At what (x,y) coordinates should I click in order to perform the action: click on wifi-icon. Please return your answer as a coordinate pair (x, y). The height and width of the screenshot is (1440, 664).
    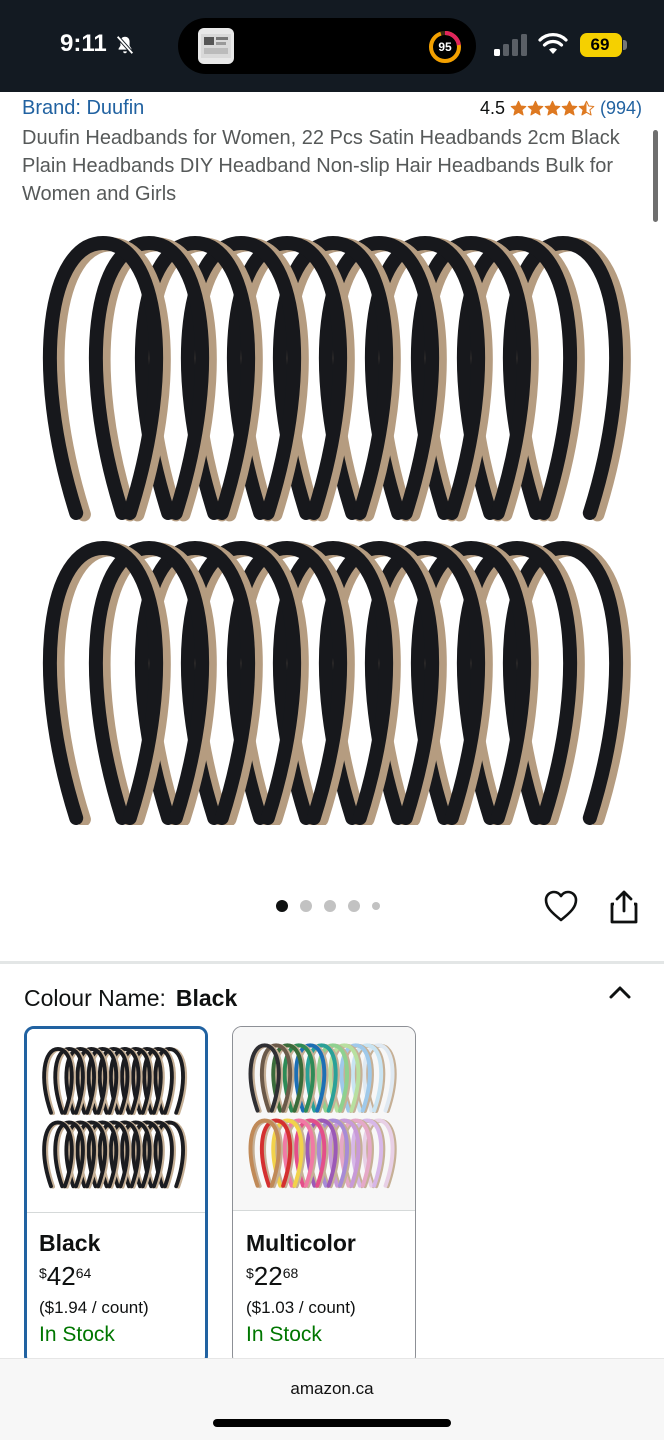
    Looking at the image, I should click on (553, 43).